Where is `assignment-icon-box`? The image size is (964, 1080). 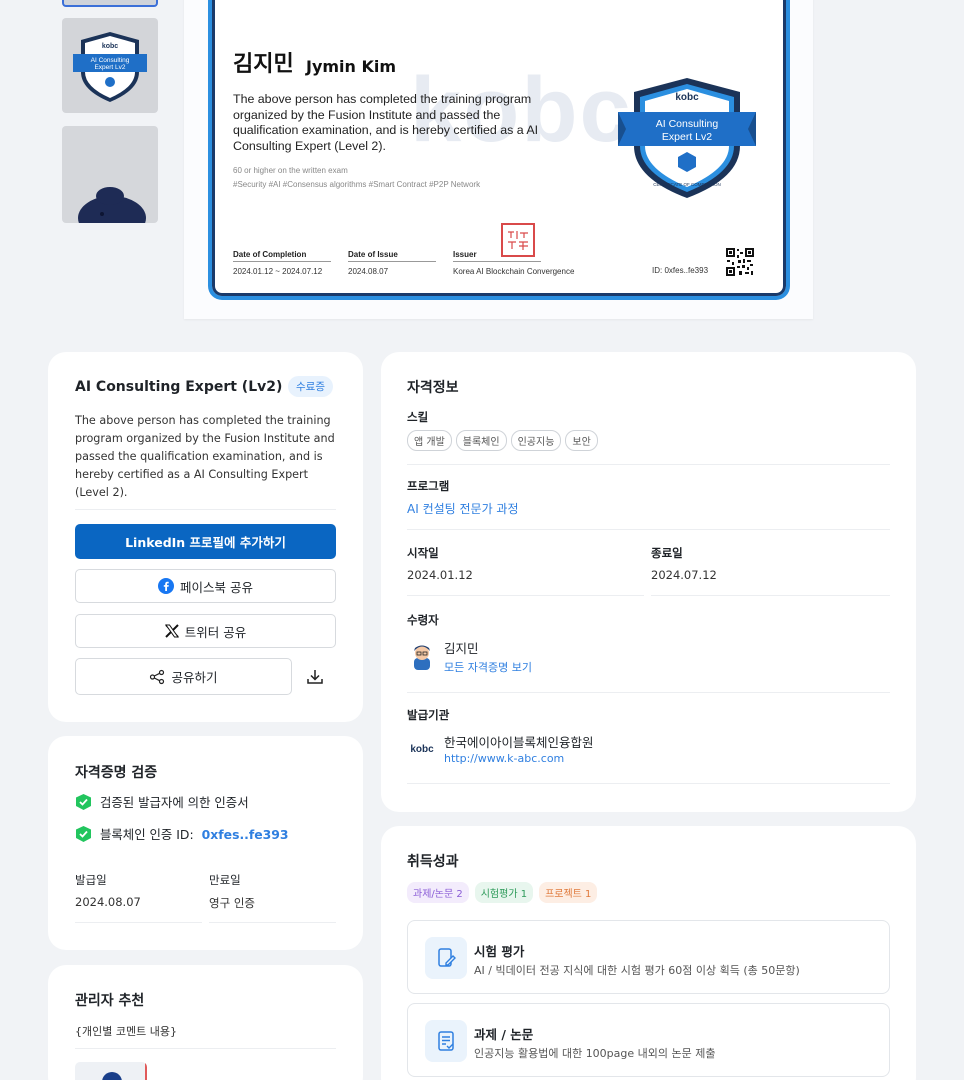
assignment-icon-box is located at coordinates (446, 1041).